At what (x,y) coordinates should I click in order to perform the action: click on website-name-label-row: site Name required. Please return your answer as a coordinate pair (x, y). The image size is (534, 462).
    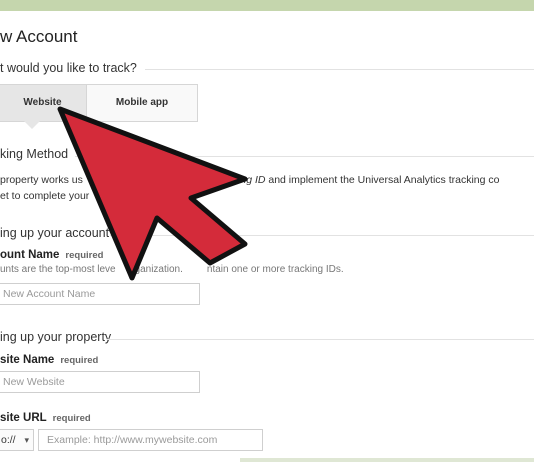
    Looking at the image, I should click on (49, 360).